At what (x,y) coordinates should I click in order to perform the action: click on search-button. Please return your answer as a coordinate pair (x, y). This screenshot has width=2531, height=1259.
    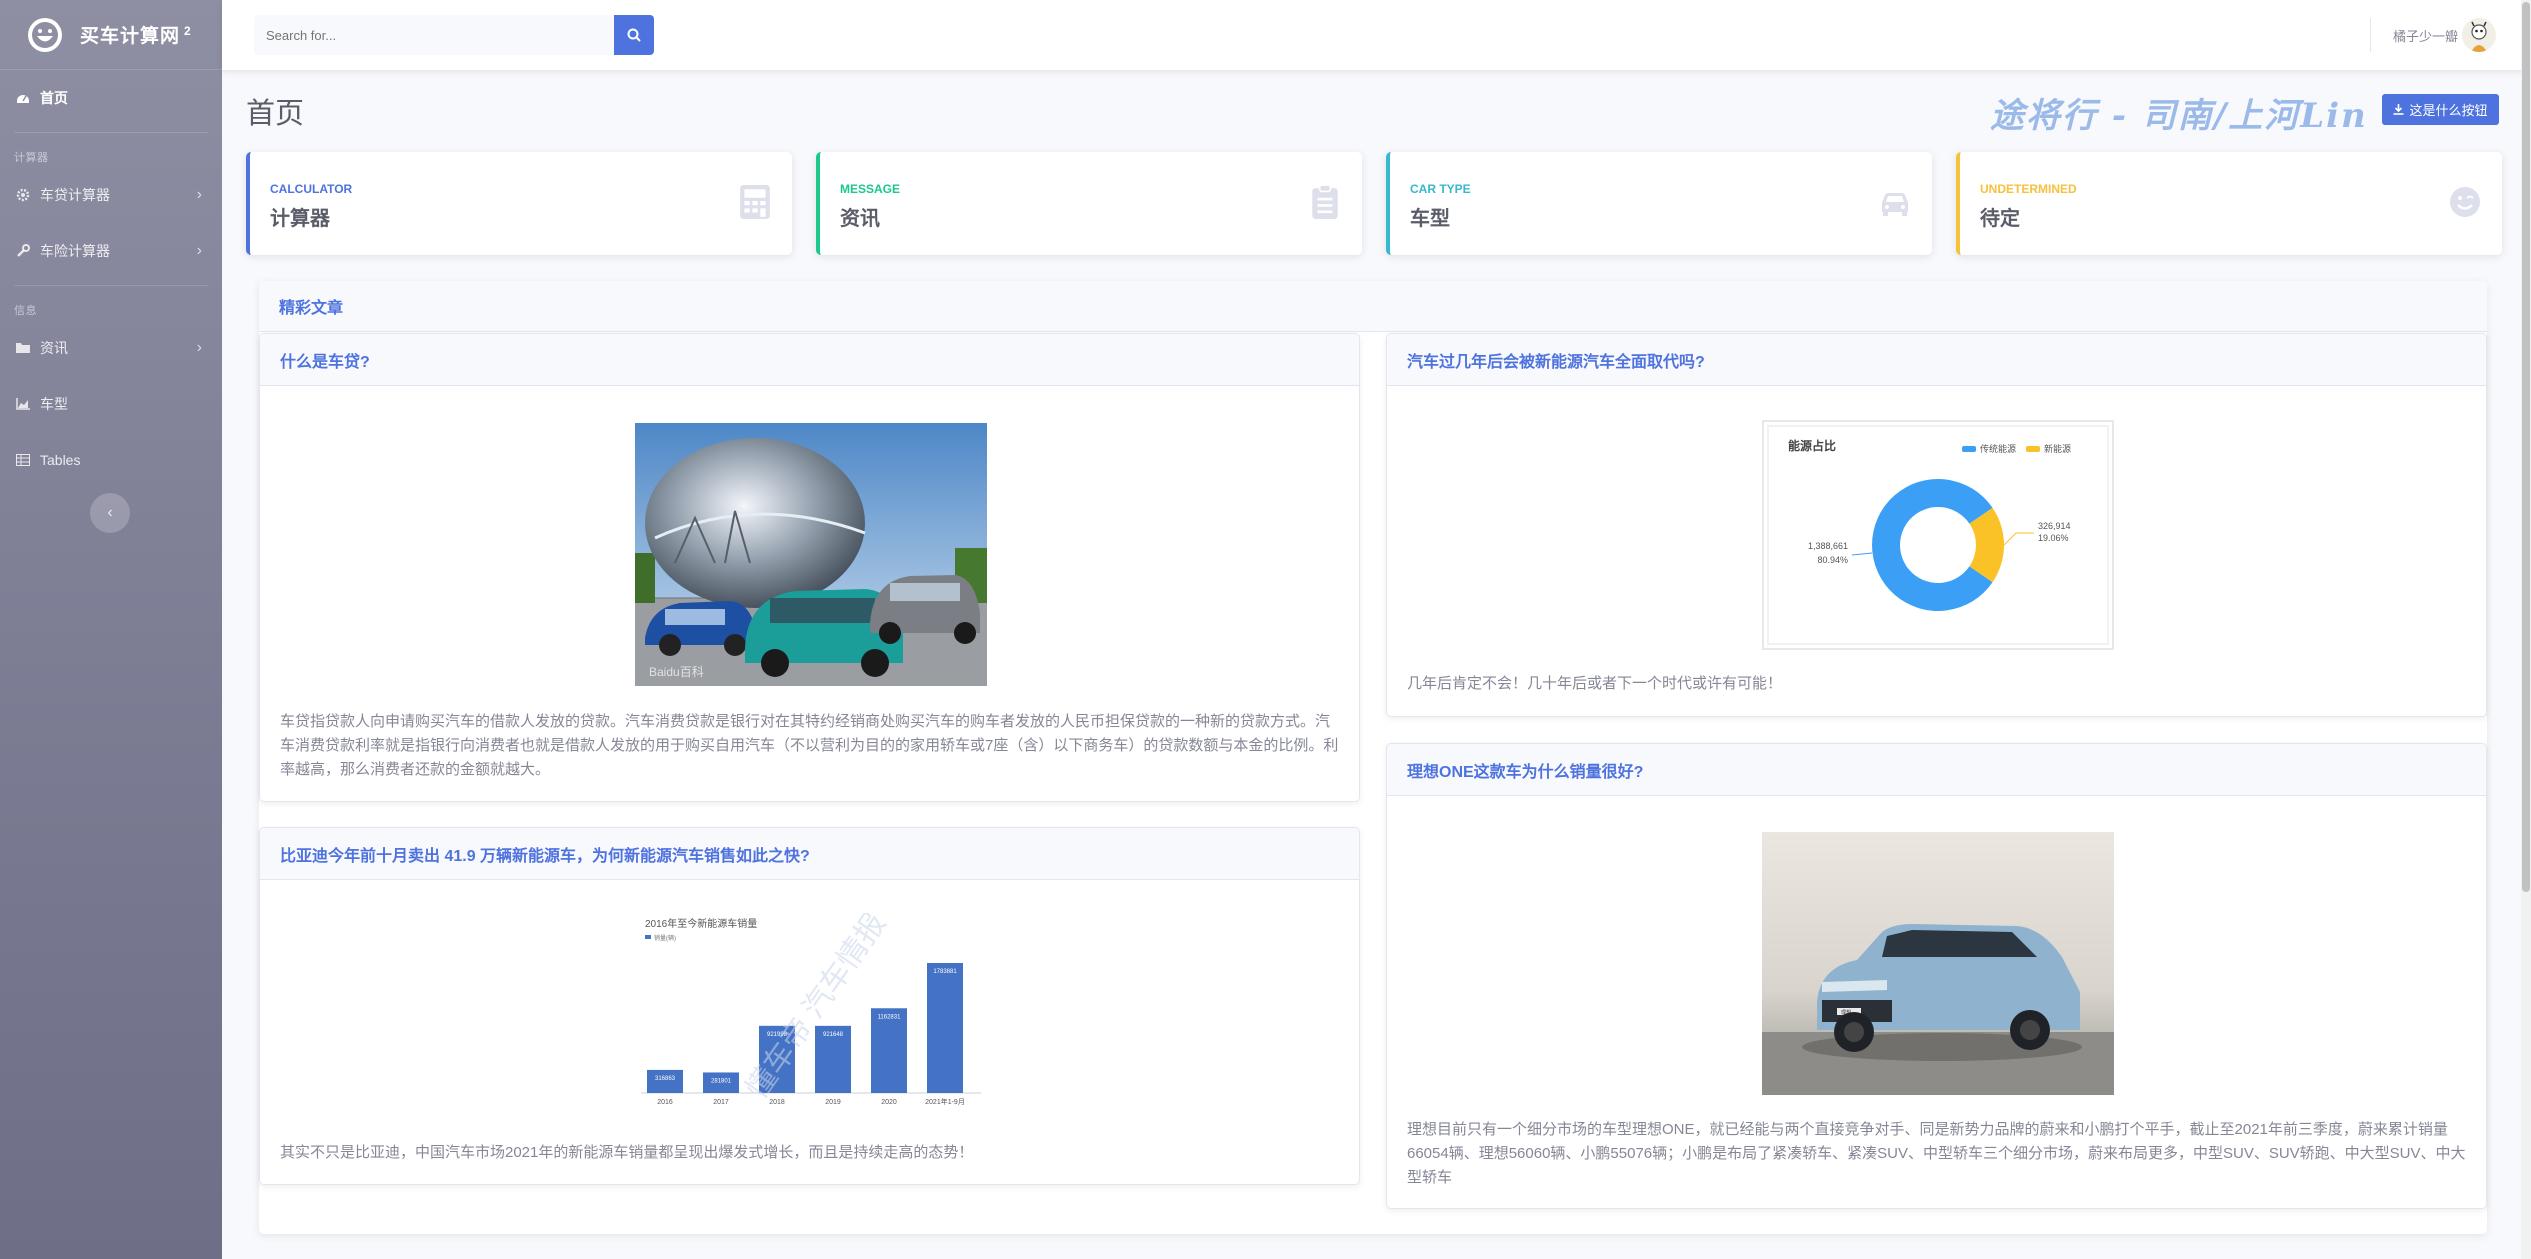
    Looking at the image, I should click on (634, 35).